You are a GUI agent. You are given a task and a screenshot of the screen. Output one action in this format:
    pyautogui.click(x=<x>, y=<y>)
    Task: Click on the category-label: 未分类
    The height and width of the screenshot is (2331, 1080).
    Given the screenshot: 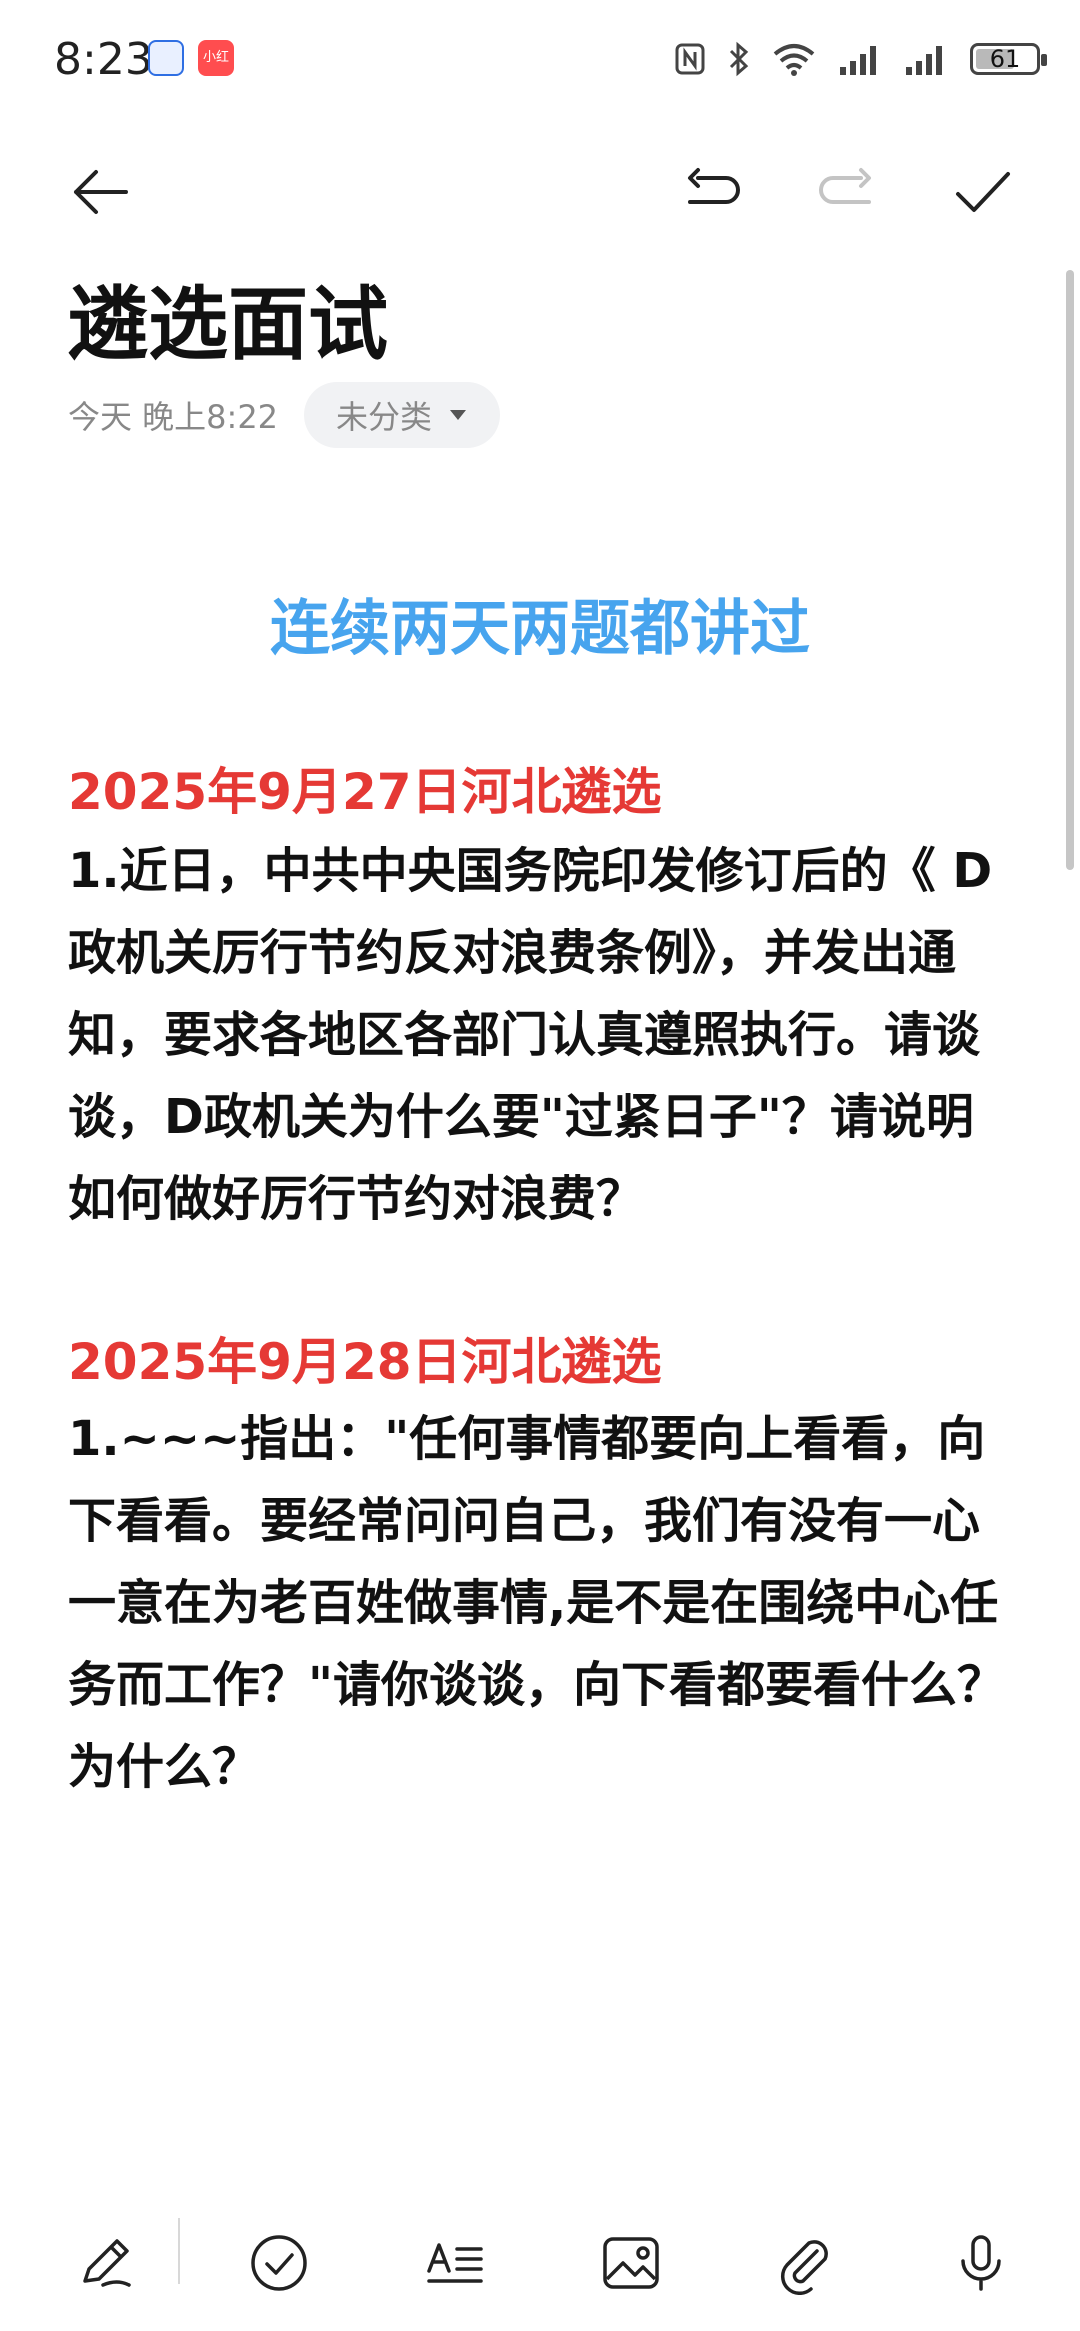 What is the action you would take?
    pyautogui.click(x=384, y=417)
    